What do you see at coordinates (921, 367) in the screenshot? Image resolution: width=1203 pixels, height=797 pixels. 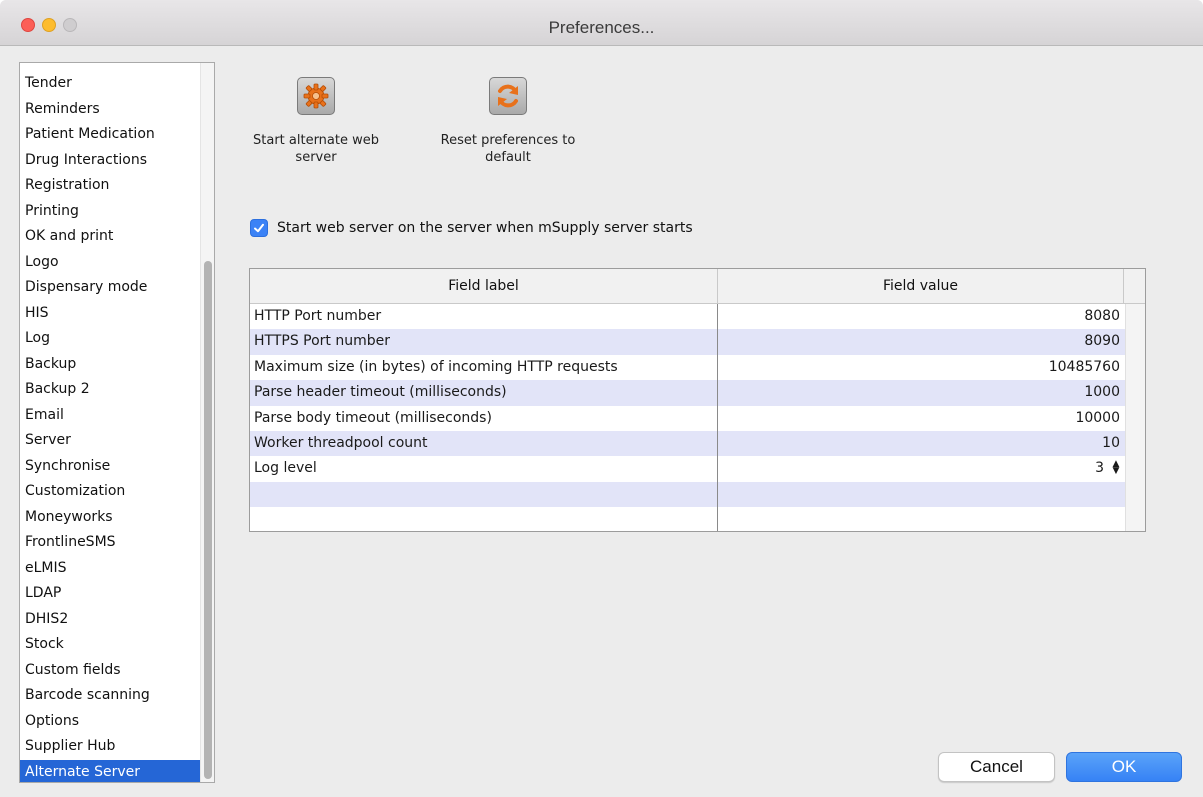 I see `field-value-cell: 10485760` at bounding box center [921, 367].